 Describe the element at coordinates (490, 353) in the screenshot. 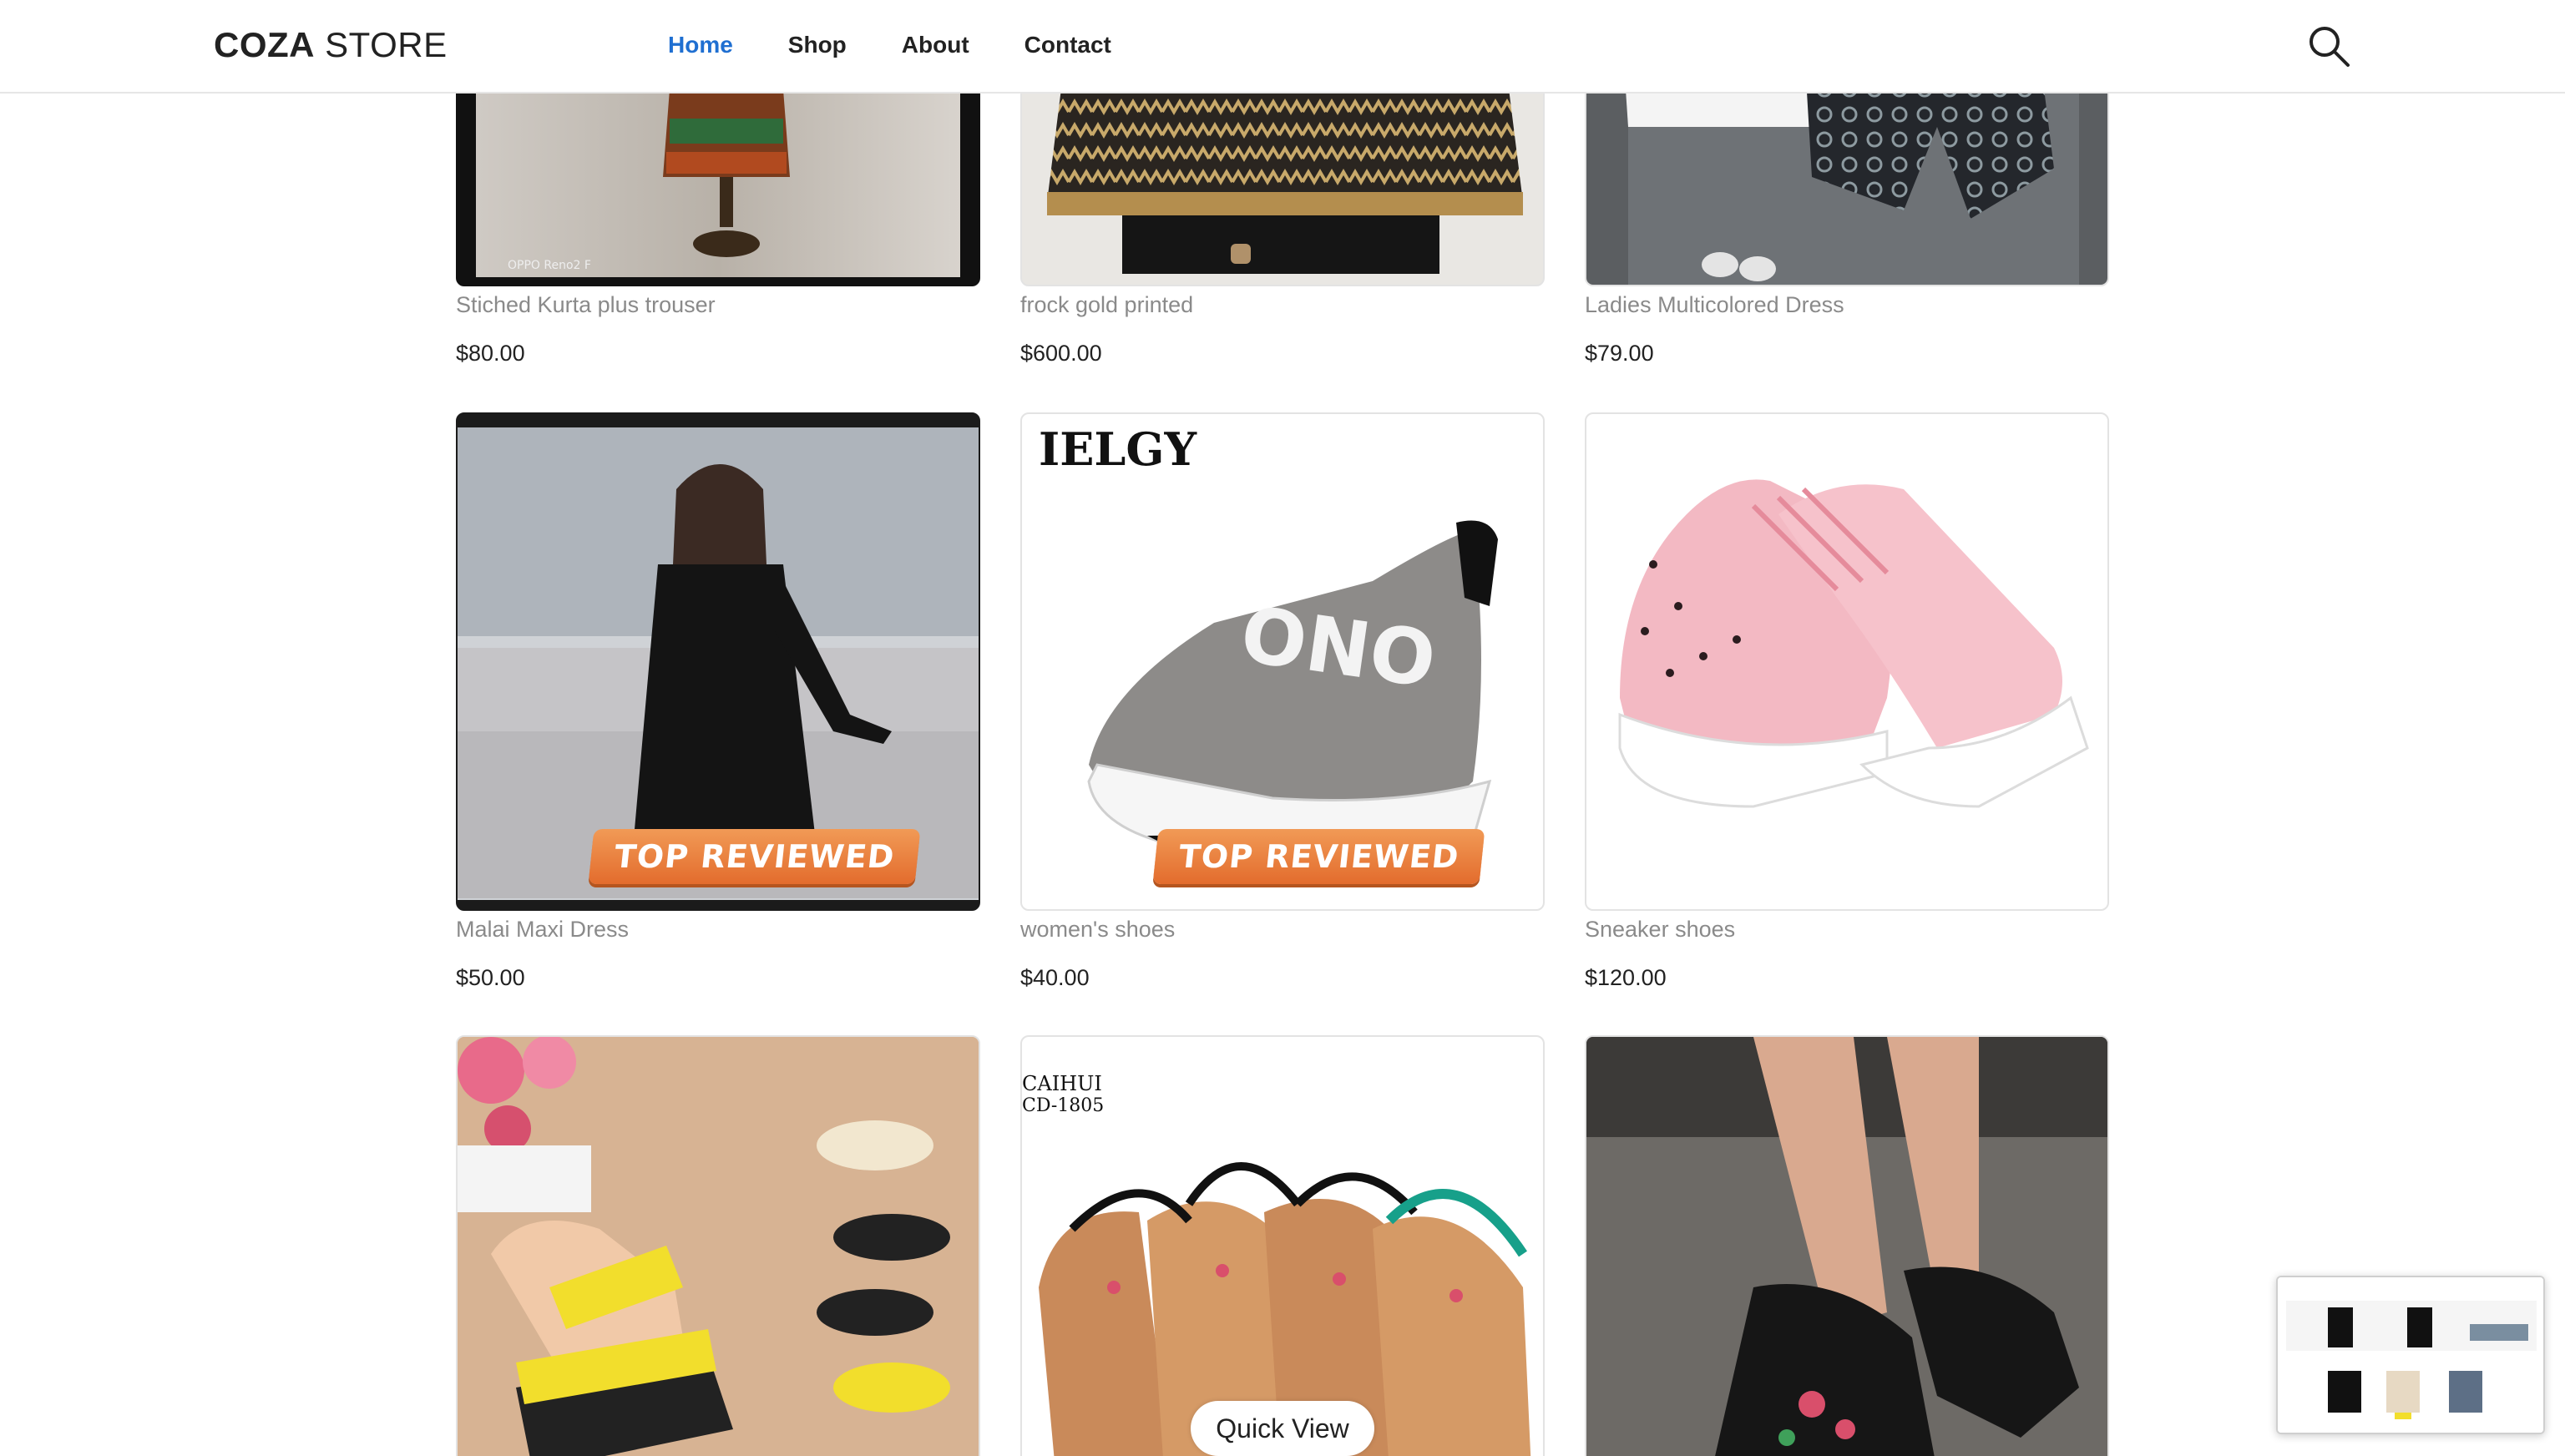

I see `product-price: $80.00` at that location.